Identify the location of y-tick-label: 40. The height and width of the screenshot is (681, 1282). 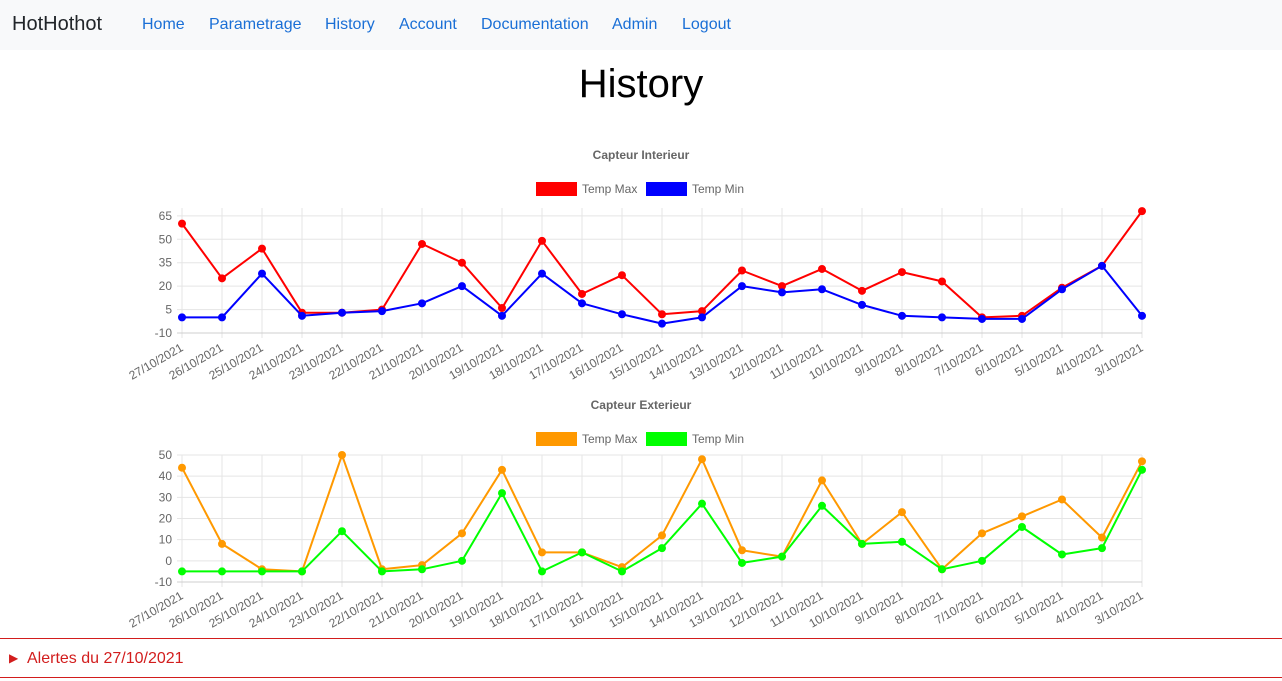
(166, 476).